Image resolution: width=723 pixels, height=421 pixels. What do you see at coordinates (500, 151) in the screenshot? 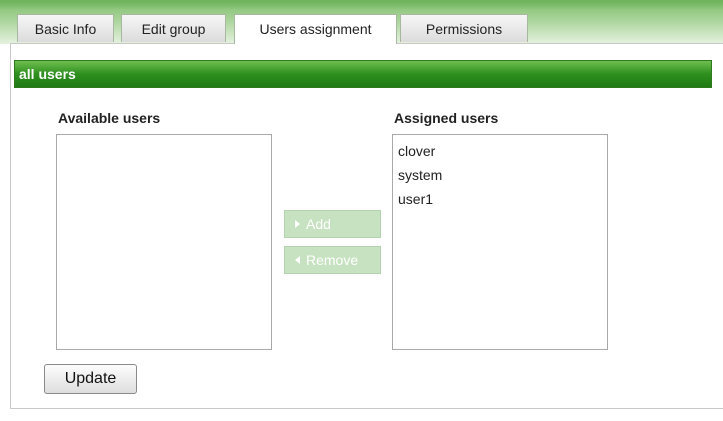
I see `assigned-user-item: clover` at bounding box center [500, 151].